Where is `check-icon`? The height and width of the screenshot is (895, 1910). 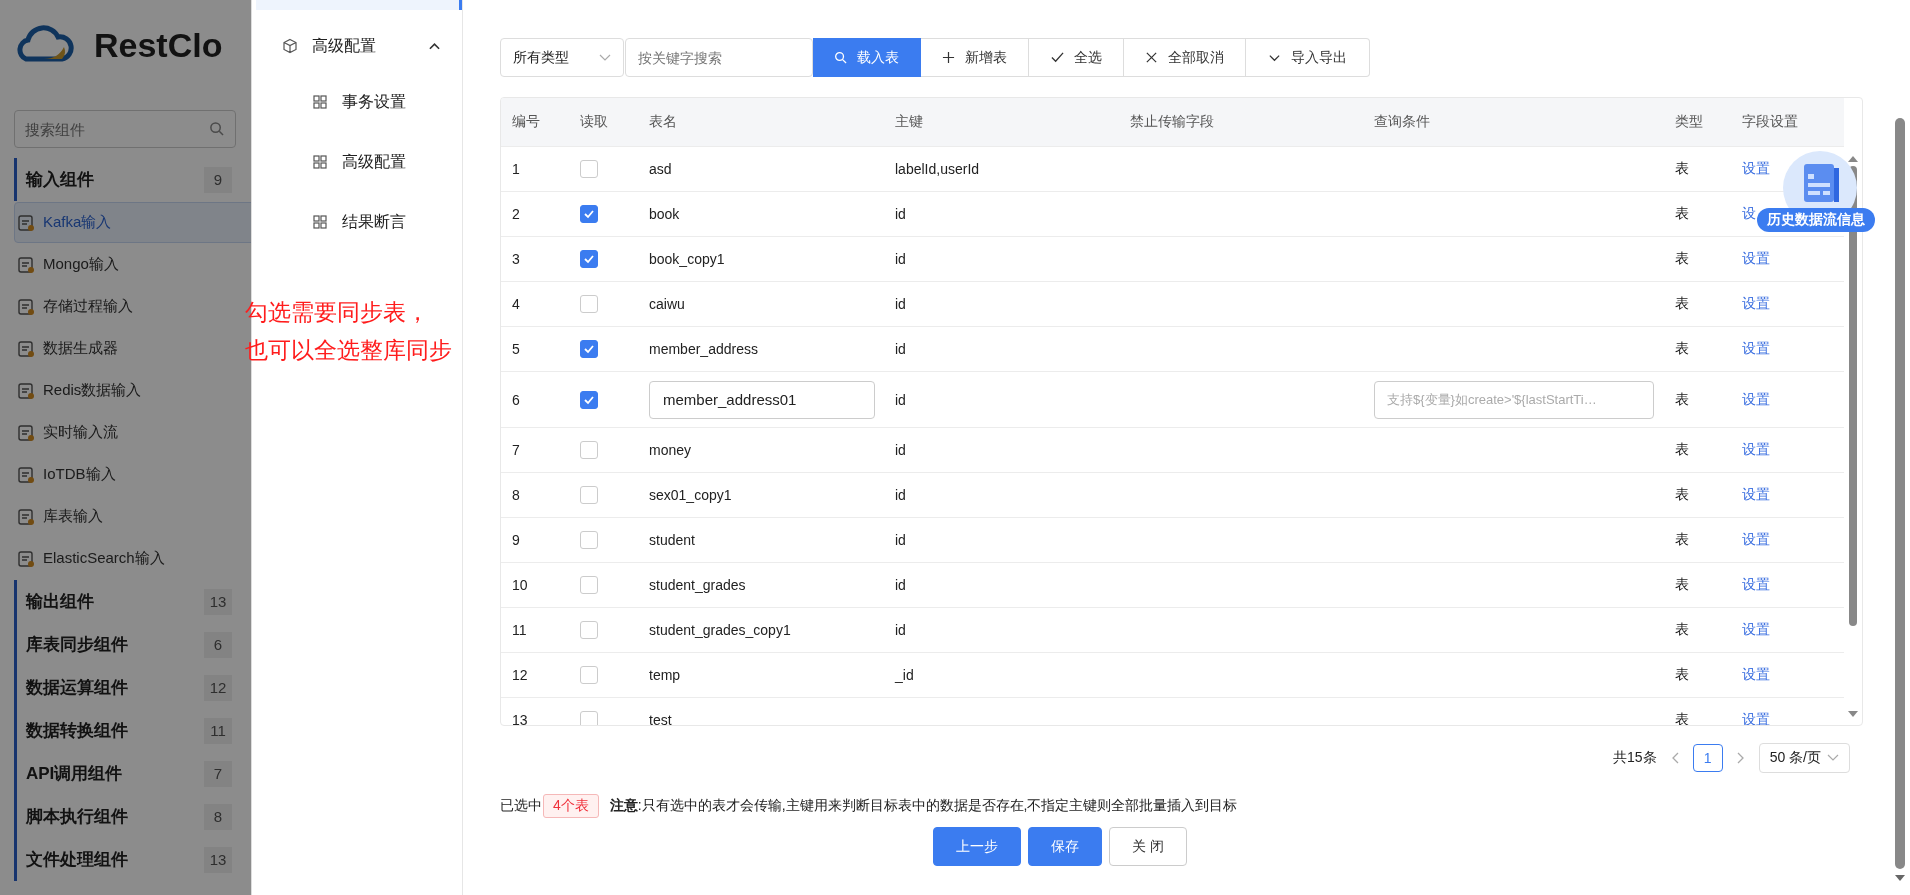
check-icon is located at coordinates (1057, 57).